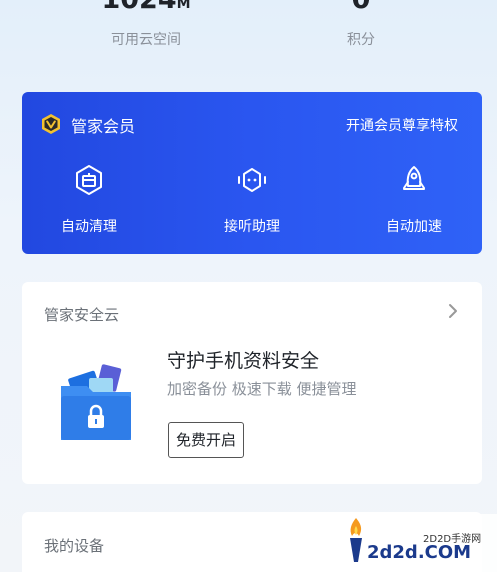 This screenshot has height=572, width=497. What do you see at coordinates (74, 546) in the screenshot?
I see `my-devices-label: 我的设备` at bounding box center [74, 546].